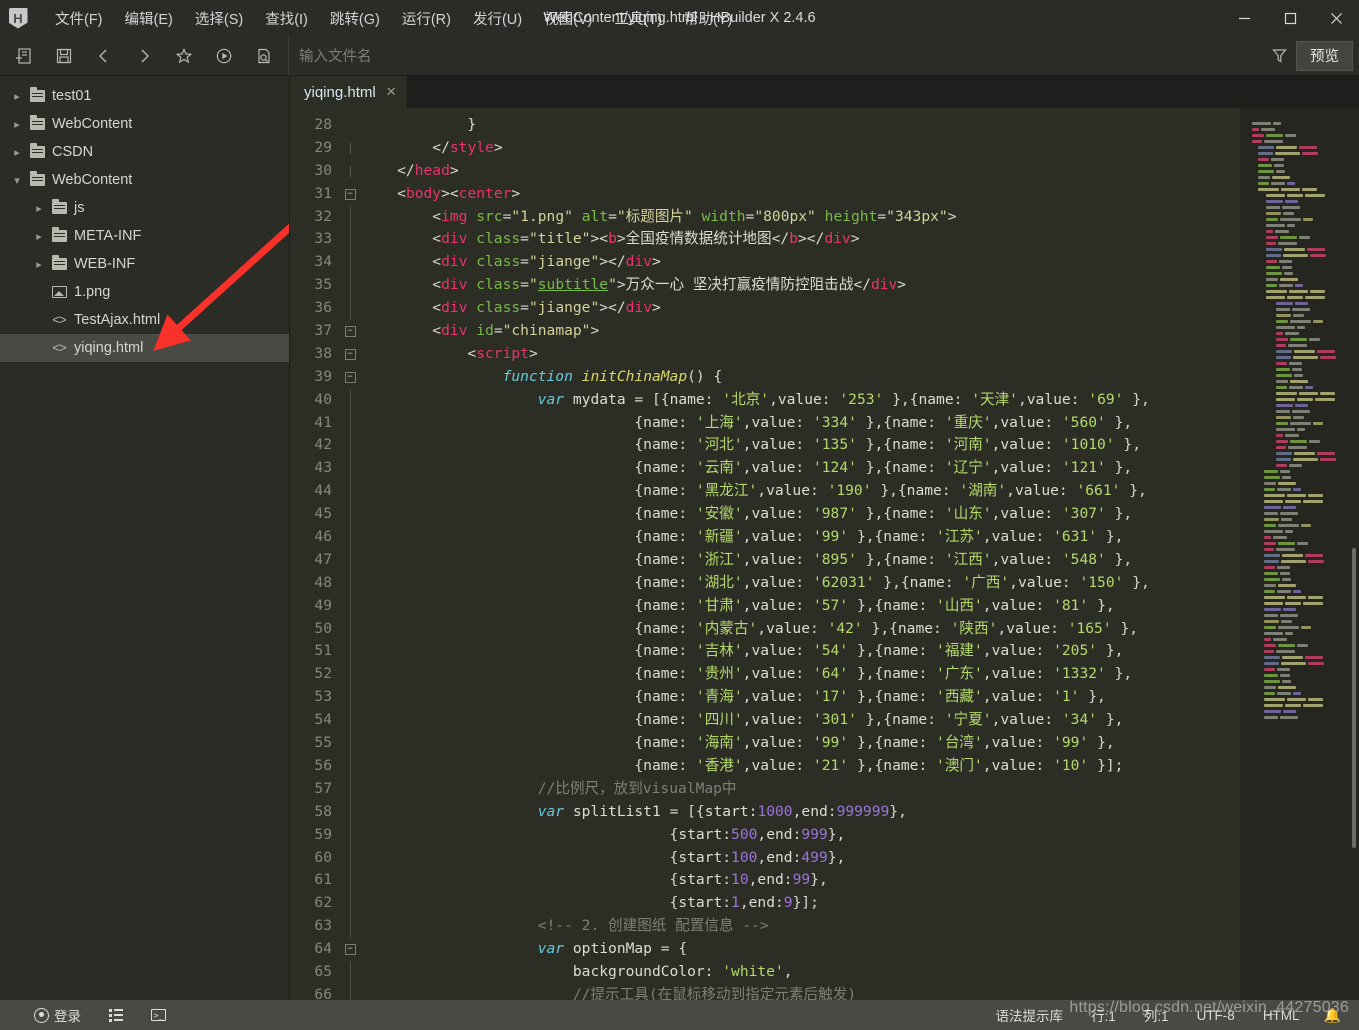 The height and width of the screenshot is (1030, 1359). What do you see at coordinates (144, 264) in the screenshot?
I see `tree-item-web-inf: ▸ WEB-INF` at bounding box center [144, 264].